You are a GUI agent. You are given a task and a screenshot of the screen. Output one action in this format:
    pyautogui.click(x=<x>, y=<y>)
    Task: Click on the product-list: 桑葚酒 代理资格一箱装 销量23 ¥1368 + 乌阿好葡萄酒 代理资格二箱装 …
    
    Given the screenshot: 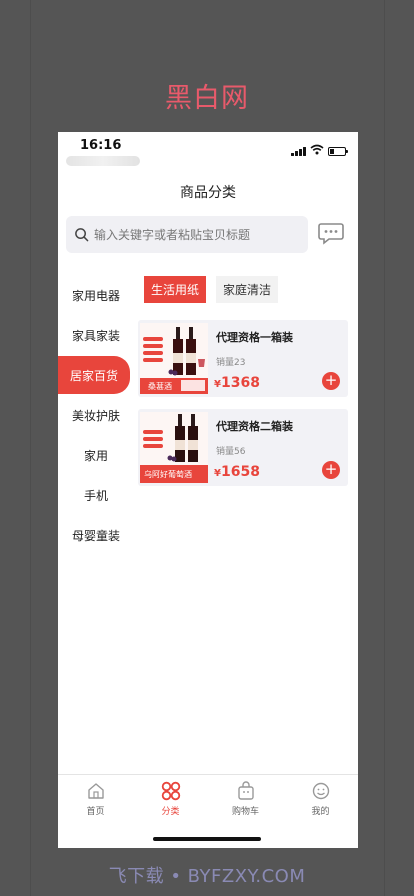 What is the action you would take?
    pyautogui.click(x=243, y=409)
    